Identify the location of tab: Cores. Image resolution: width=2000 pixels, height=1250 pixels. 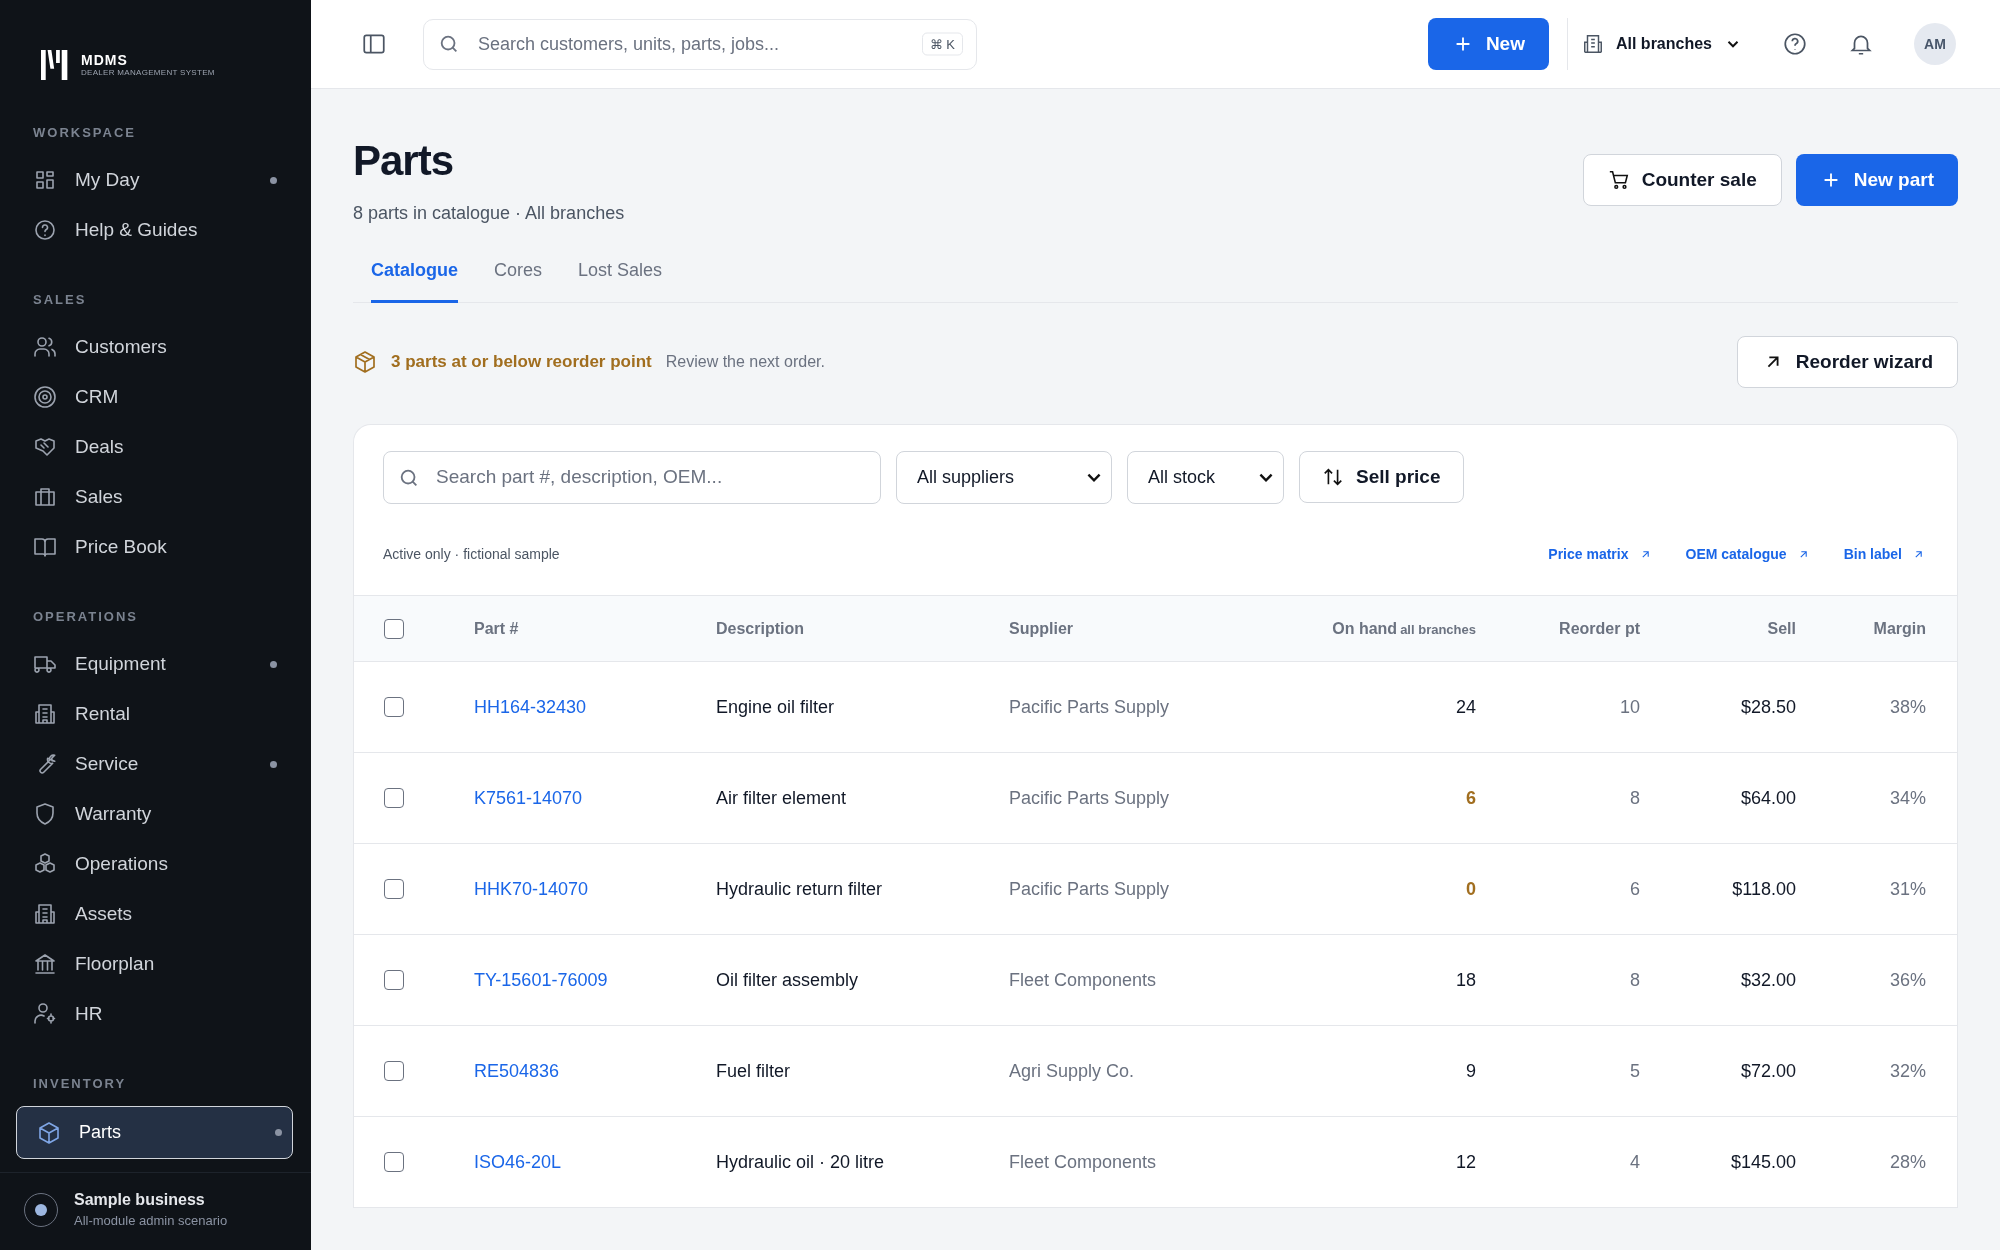
(518, 277).